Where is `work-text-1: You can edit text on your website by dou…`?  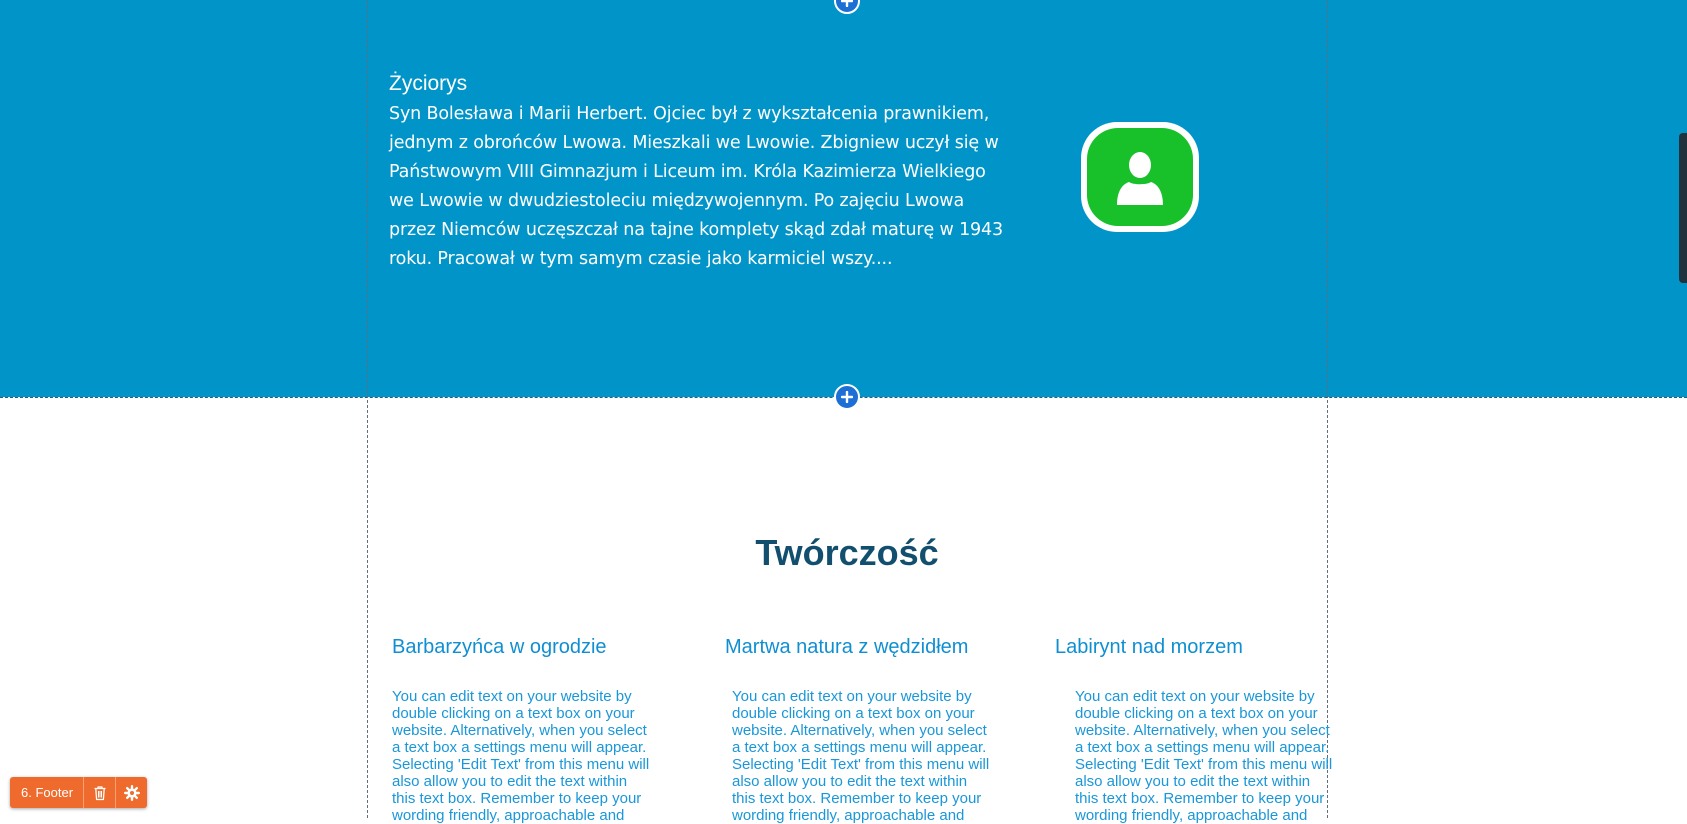
work-text-1: You can edit text on your website by dou… is located at coordinates (523, 756).